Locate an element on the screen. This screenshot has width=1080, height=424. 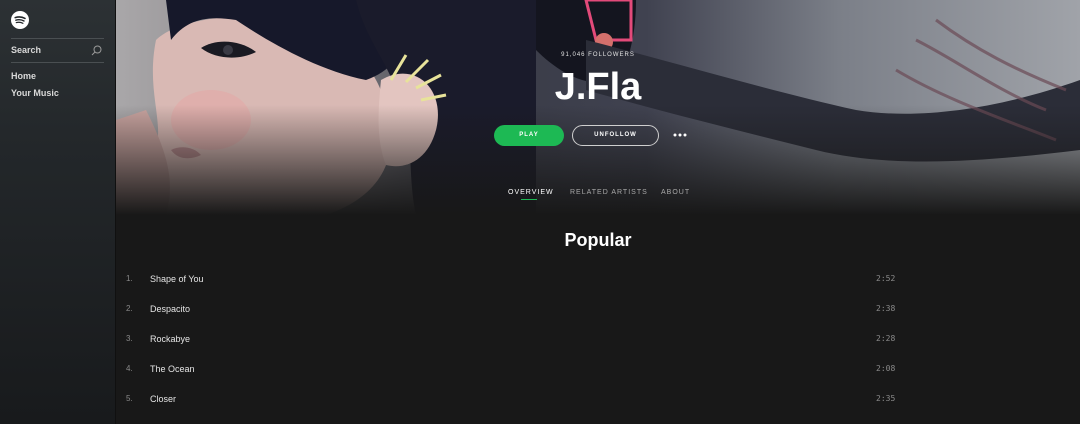
track-title: The Ocean is located at coordinates (172, 369).